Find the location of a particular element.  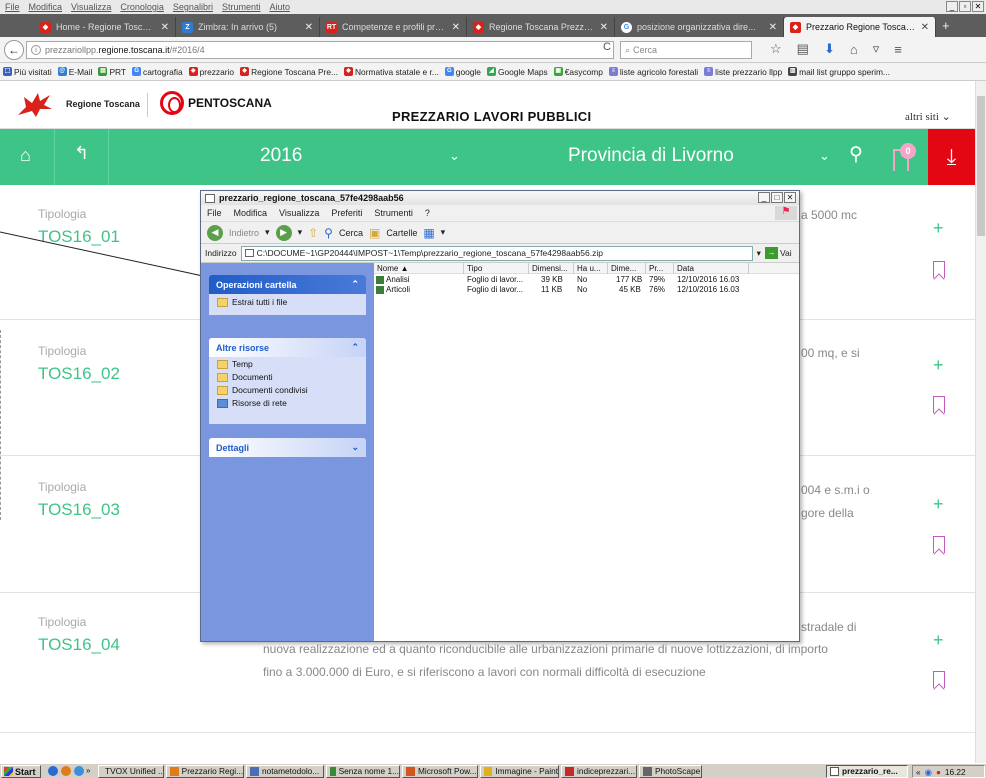

year-select: 2016 is located at coordinates (281, 156).